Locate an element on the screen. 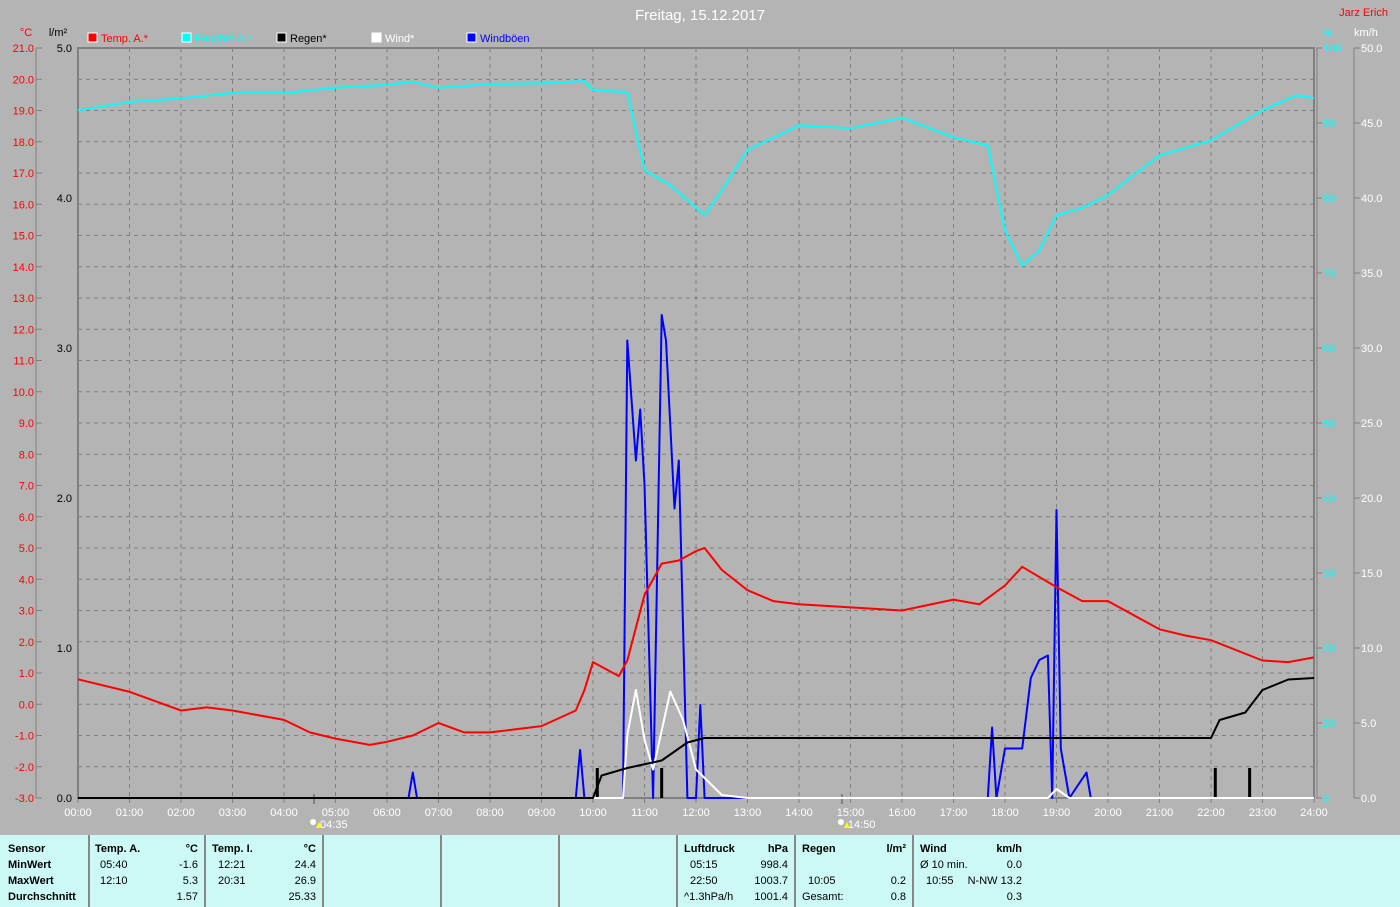  temp-tick-label: 7.0 is located at coordinates (26, 487).